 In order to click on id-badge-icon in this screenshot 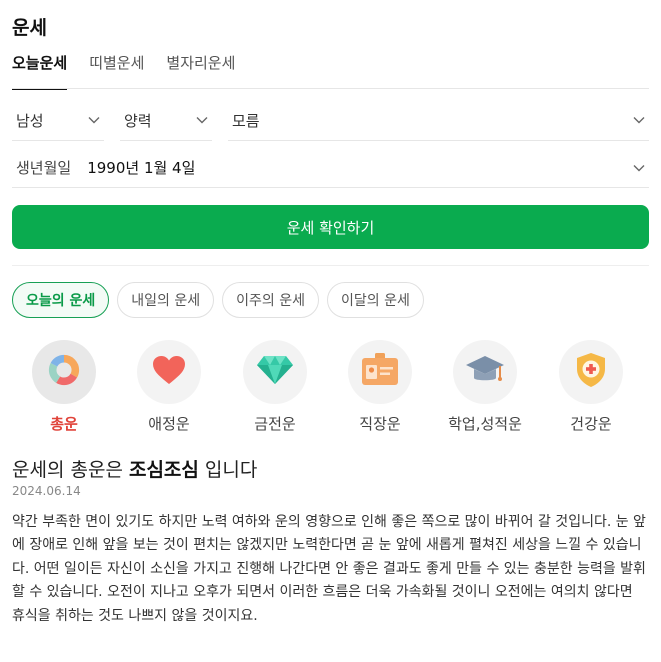, I will do `click(380, 372)`.